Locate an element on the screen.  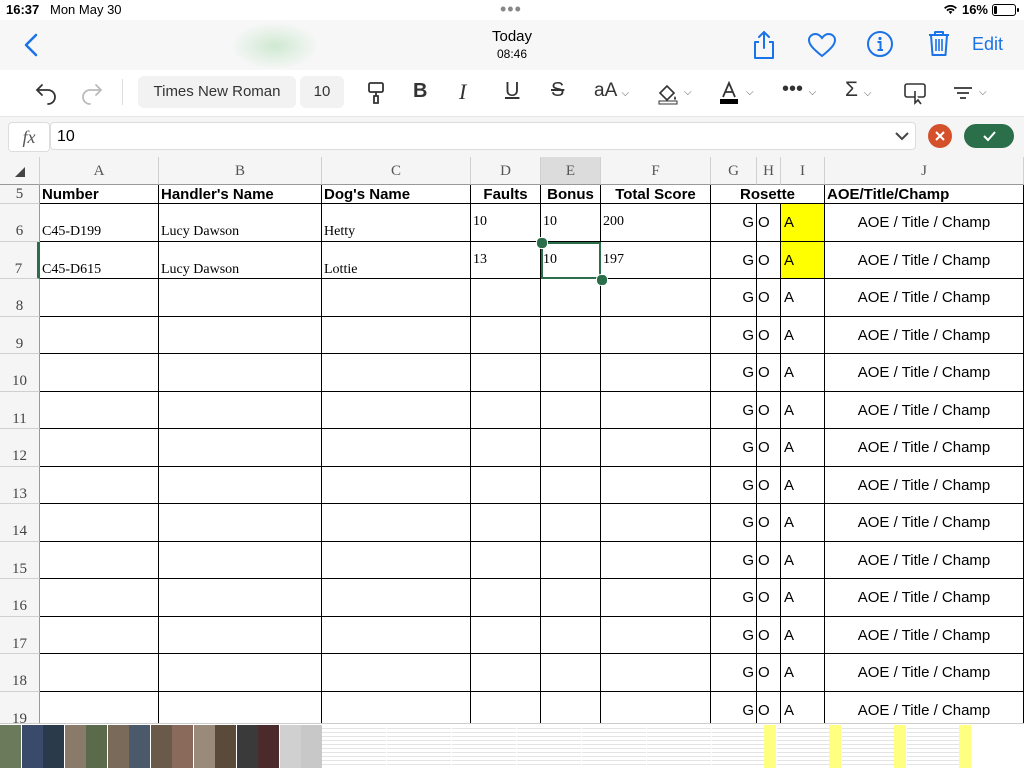
row-header-18: 18 is located at coordinates (20, 673).